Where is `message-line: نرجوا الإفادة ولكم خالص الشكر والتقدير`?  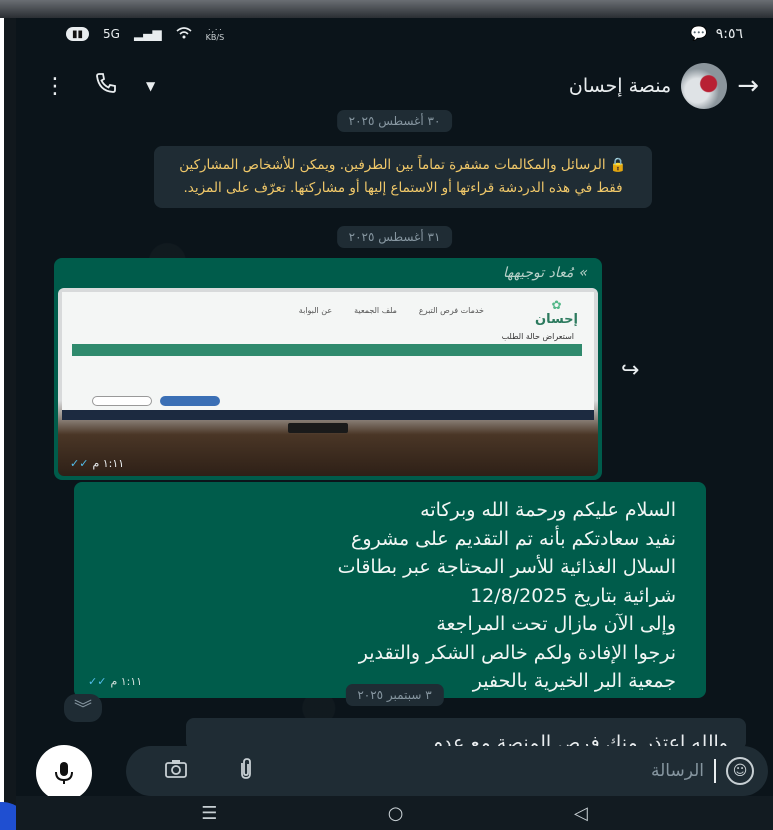
message-line: نرجوا الإفادة ولكم خالص الشكر والتقدير is located at coordinates (517, 652).